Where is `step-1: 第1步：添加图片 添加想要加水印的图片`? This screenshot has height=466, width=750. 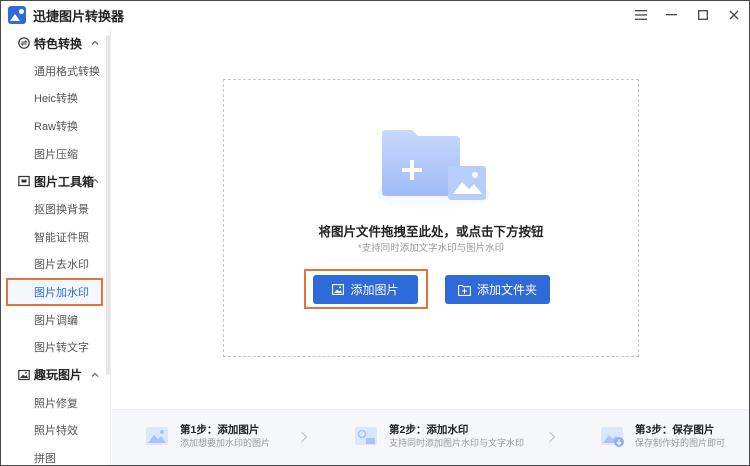 step-1: 第1步：添加图片 添加想要加水印的图片 is located at coordinates (207, 439).